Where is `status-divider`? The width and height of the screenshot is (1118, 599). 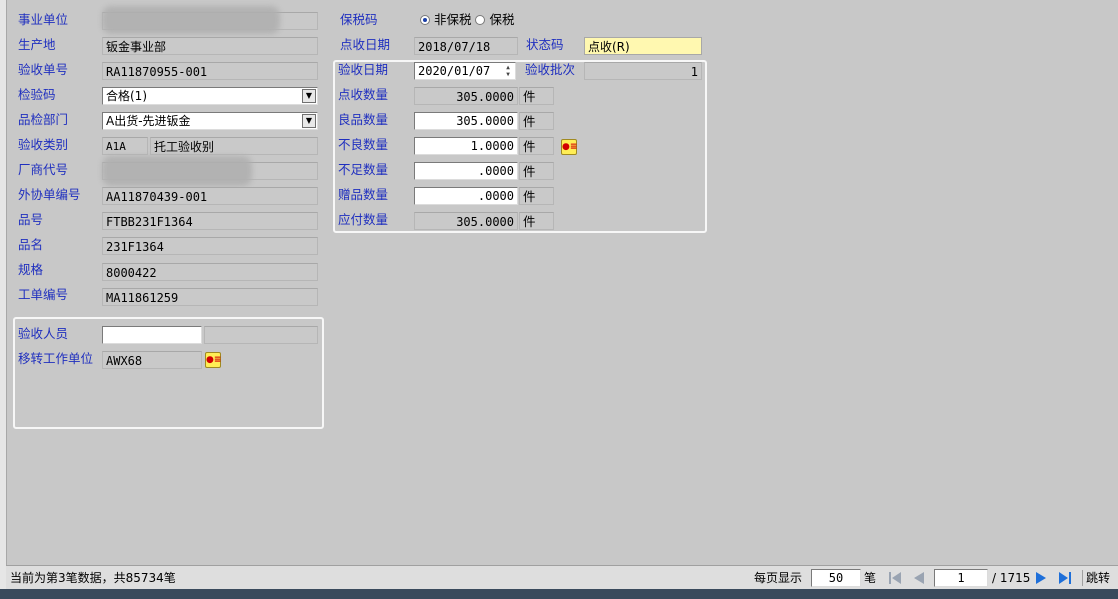 status-divider is located at coordinates (1082, 578).